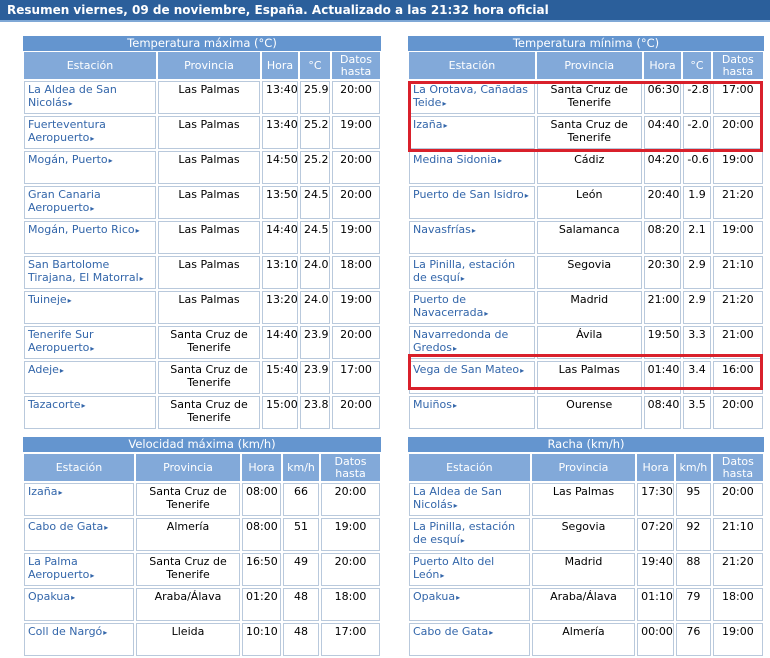 Image resolution: width=770 pixels, height=658 pixels. I want to click on station-name: La Orotava, Cañadas Teide, so click(470, 96).